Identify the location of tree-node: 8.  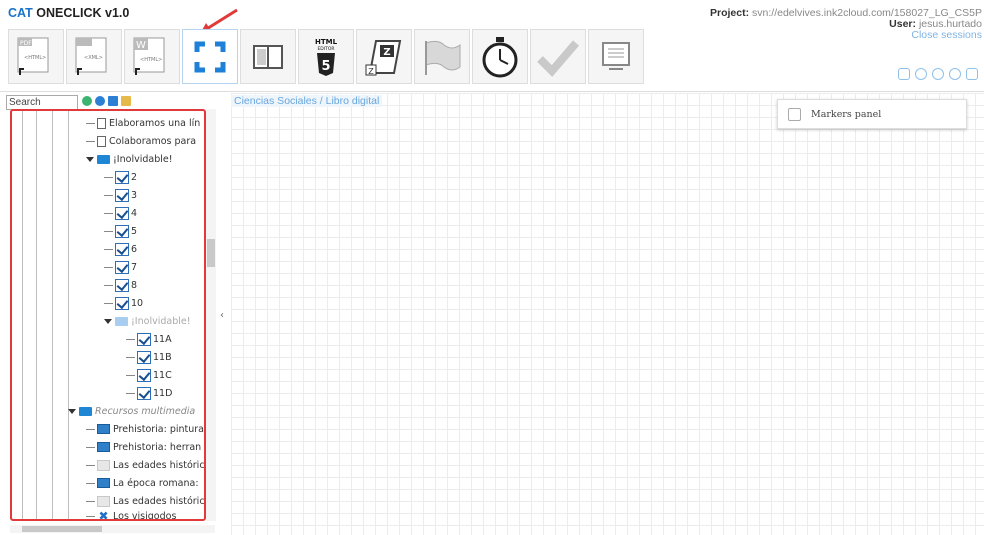
(120, 285).